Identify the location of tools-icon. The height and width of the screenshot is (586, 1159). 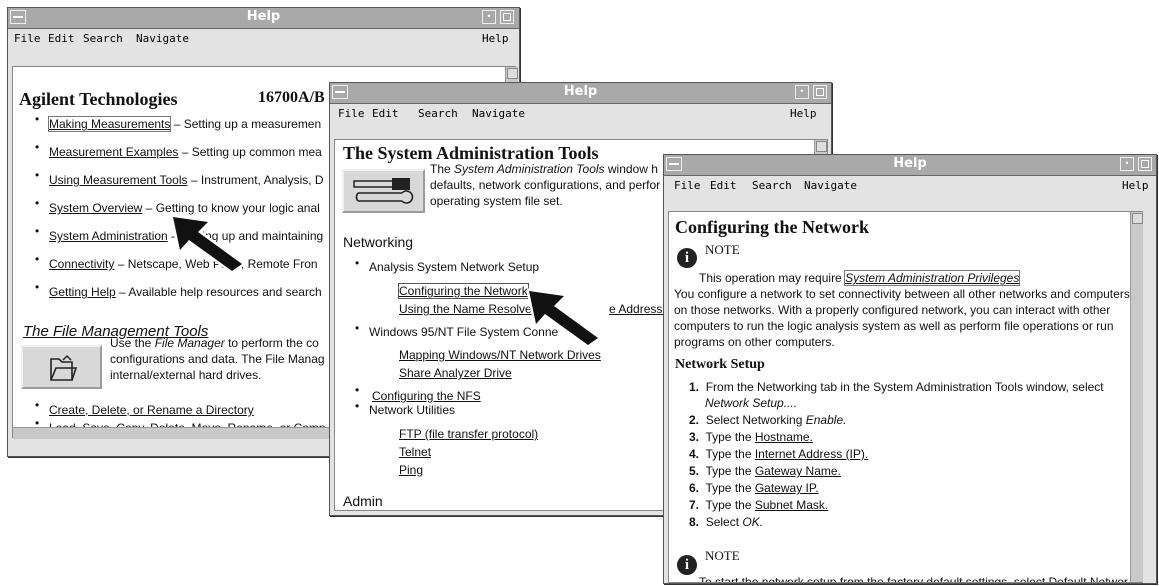
(383, 191).